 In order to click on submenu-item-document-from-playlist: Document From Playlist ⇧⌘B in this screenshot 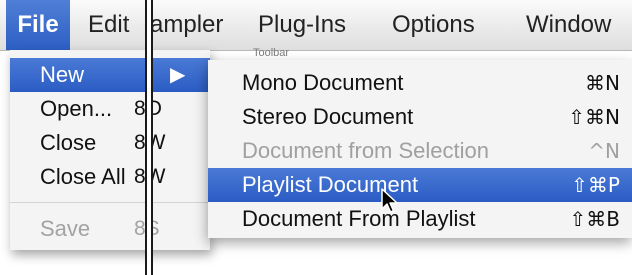, I will do `click(420, 219)`.